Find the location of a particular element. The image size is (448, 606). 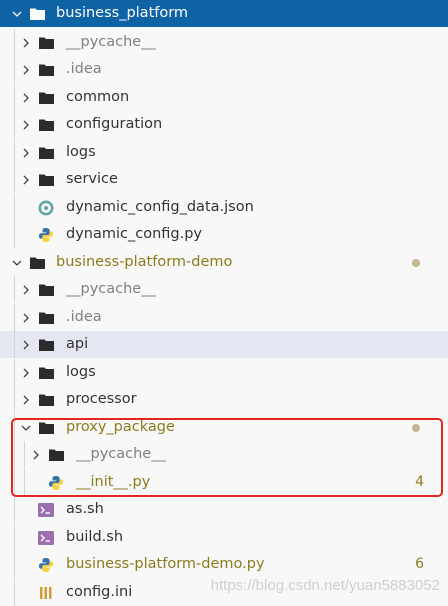

tree-row-business-platform: business_platform is located at coordinates (224, 13).